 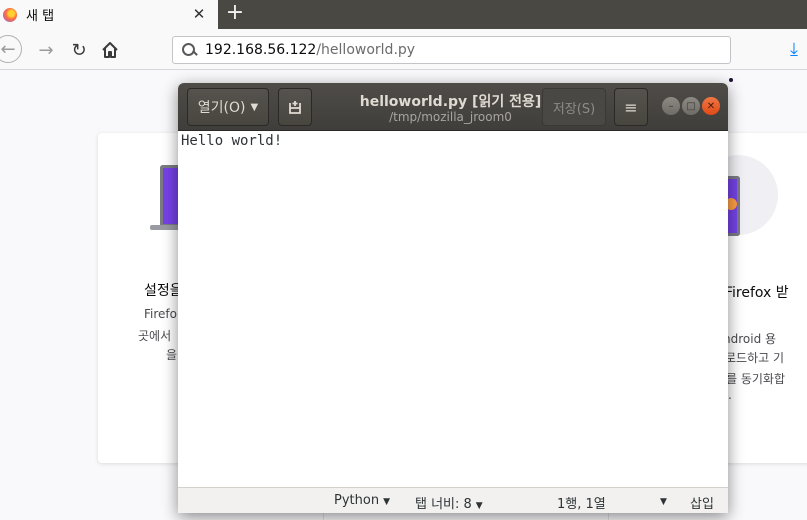 I want to click on card-left-text: 곳에서, so click(x=155, y=336).